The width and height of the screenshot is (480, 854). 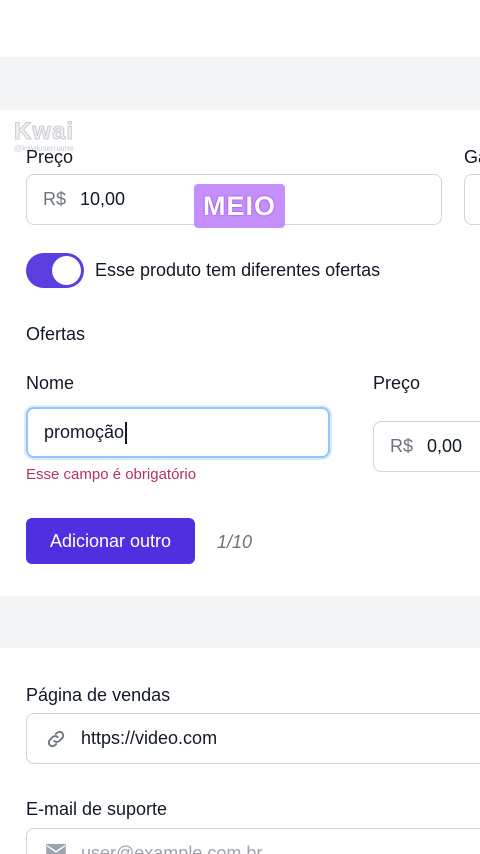 I want to click on sales-page-input: https://video.com, so click(x=253, y=738).